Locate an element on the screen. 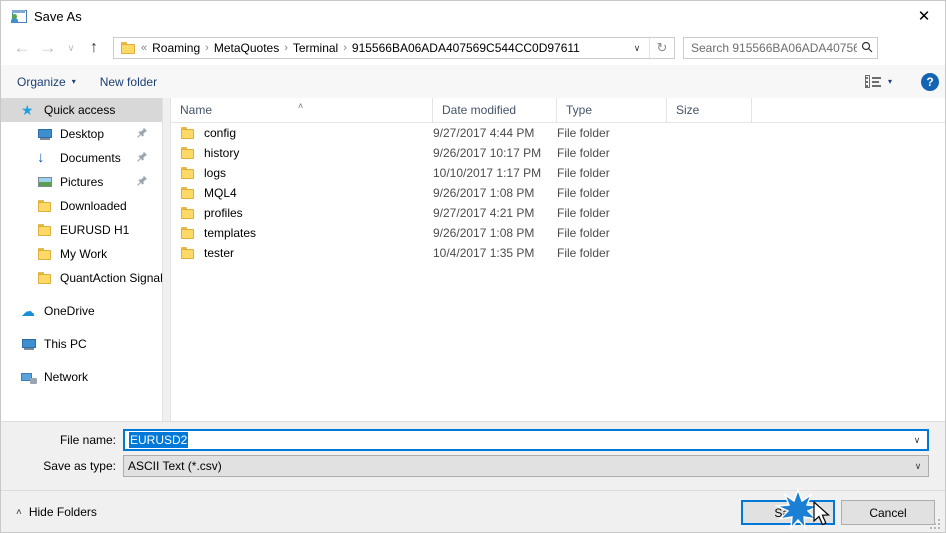  file-row-name: MQL4 is located at coordinates (220, 193).